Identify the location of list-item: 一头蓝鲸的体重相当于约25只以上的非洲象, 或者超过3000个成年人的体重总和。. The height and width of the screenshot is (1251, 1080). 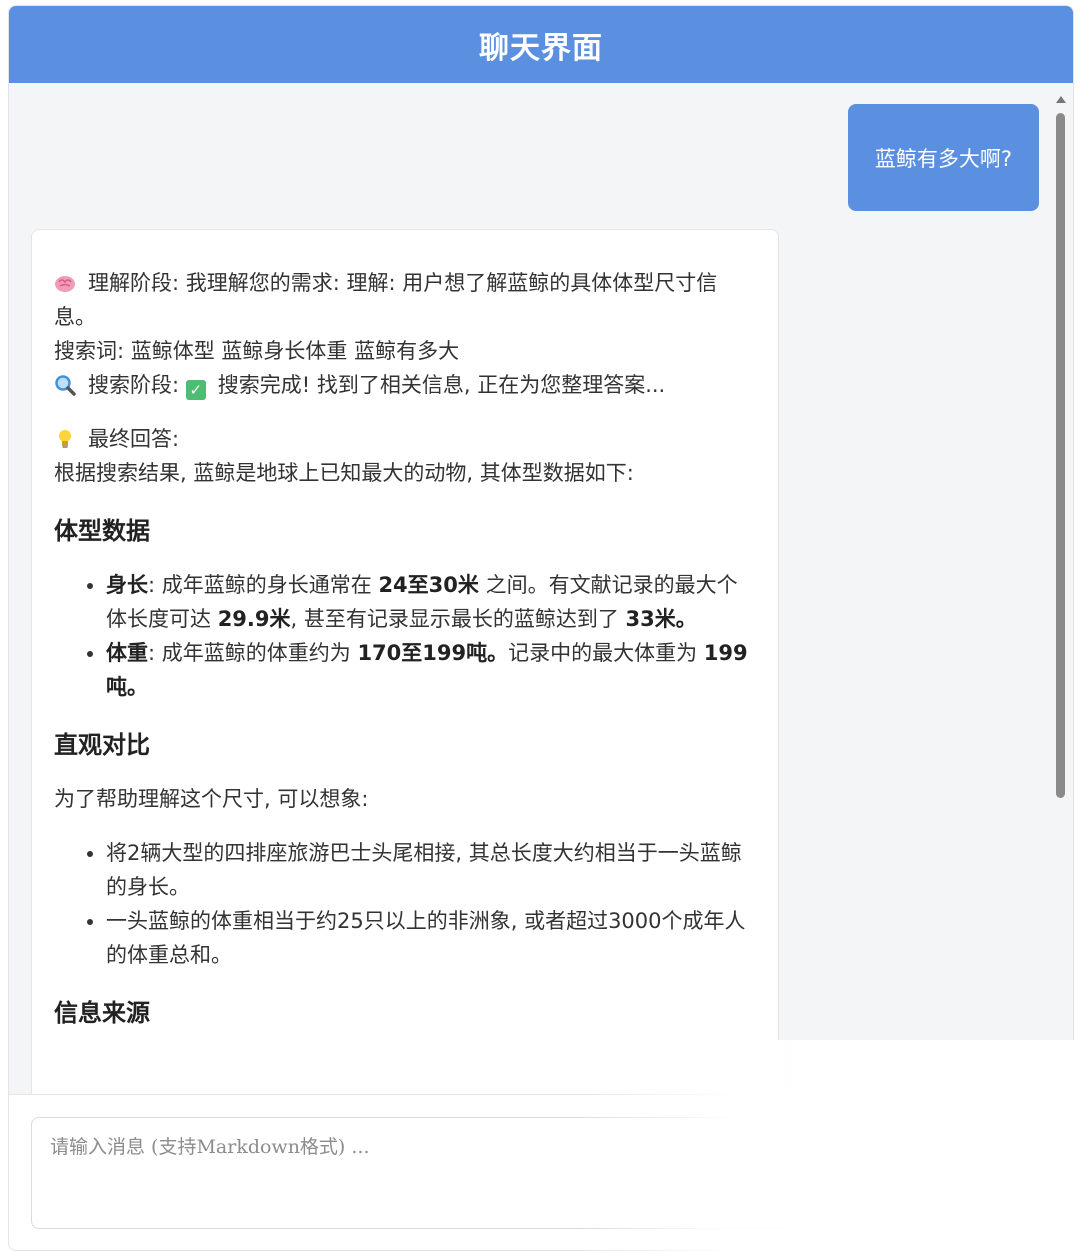
(431, 938).